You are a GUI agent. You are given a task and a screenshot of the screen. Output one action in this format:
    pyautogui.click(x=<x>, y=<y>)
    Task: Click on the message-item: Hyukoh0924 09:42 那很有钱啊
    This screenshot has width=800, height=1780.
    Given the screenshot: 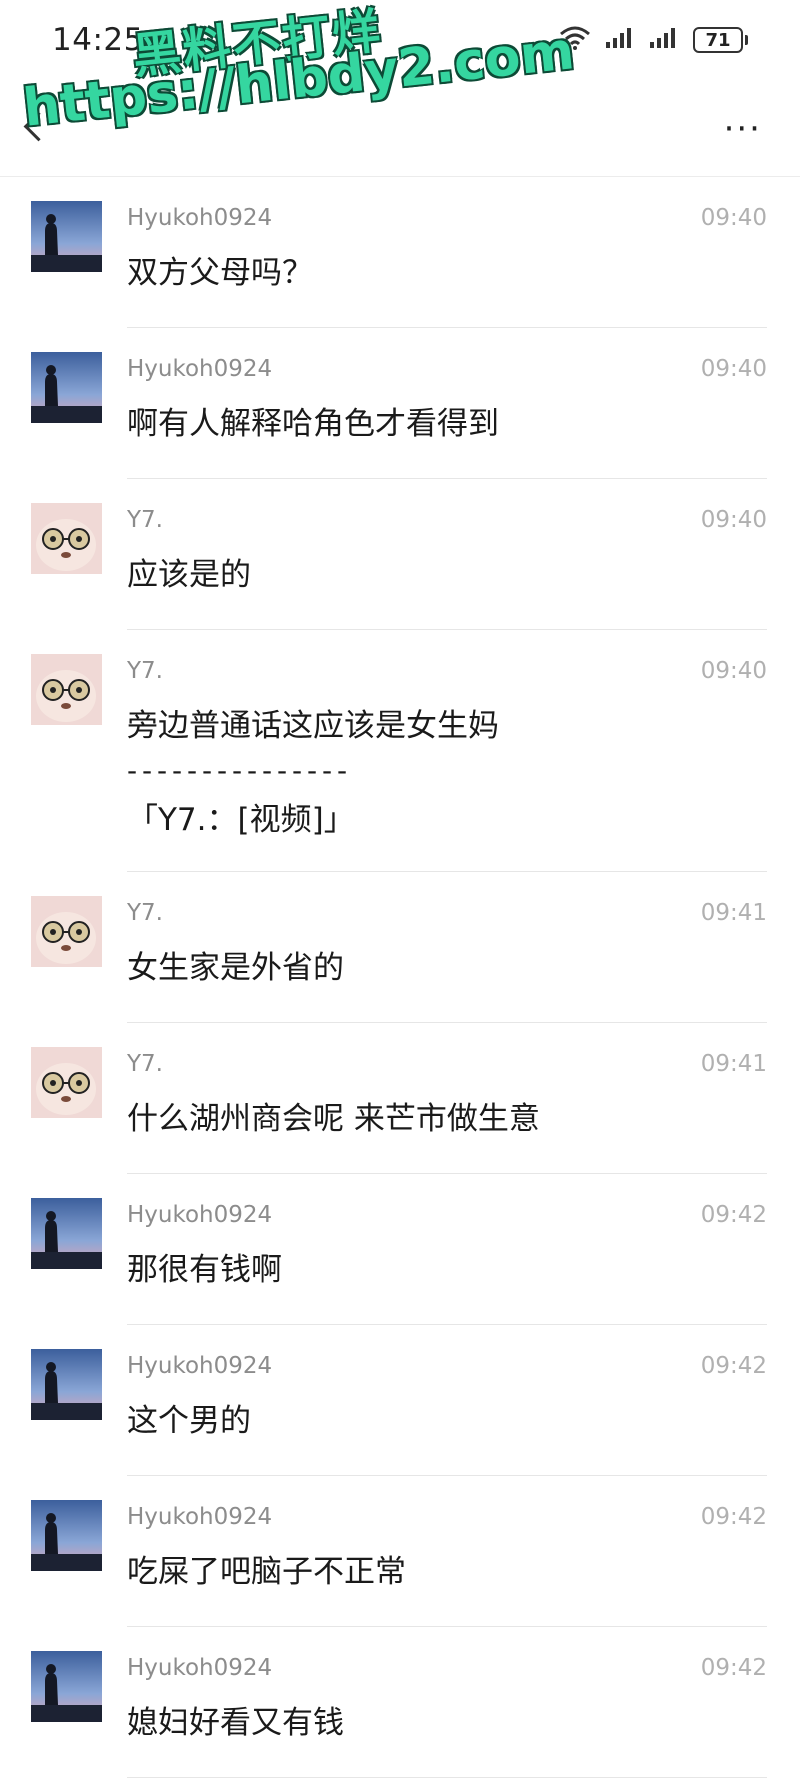 What is the action you would take?
    pyautogui.click(x=400, y=1249)
    